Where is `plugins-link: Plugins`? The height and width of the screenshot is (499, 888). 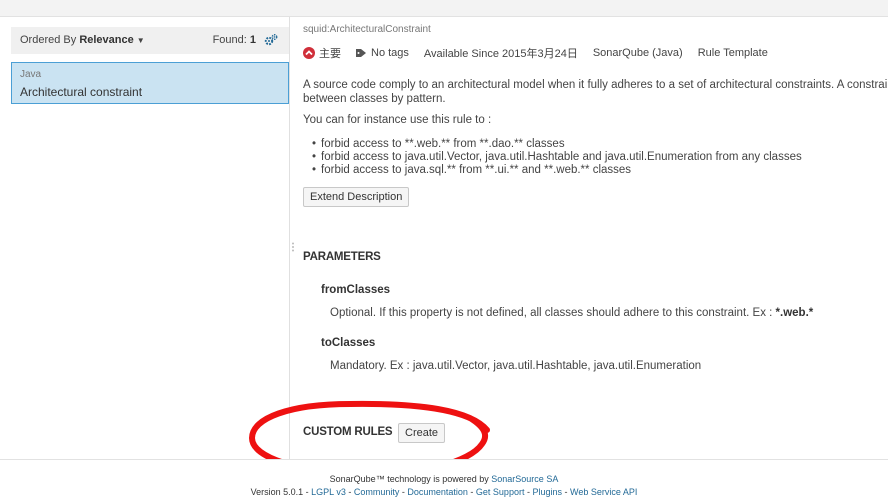 plugins-link: Plugins is located at coordinates (547, 492).